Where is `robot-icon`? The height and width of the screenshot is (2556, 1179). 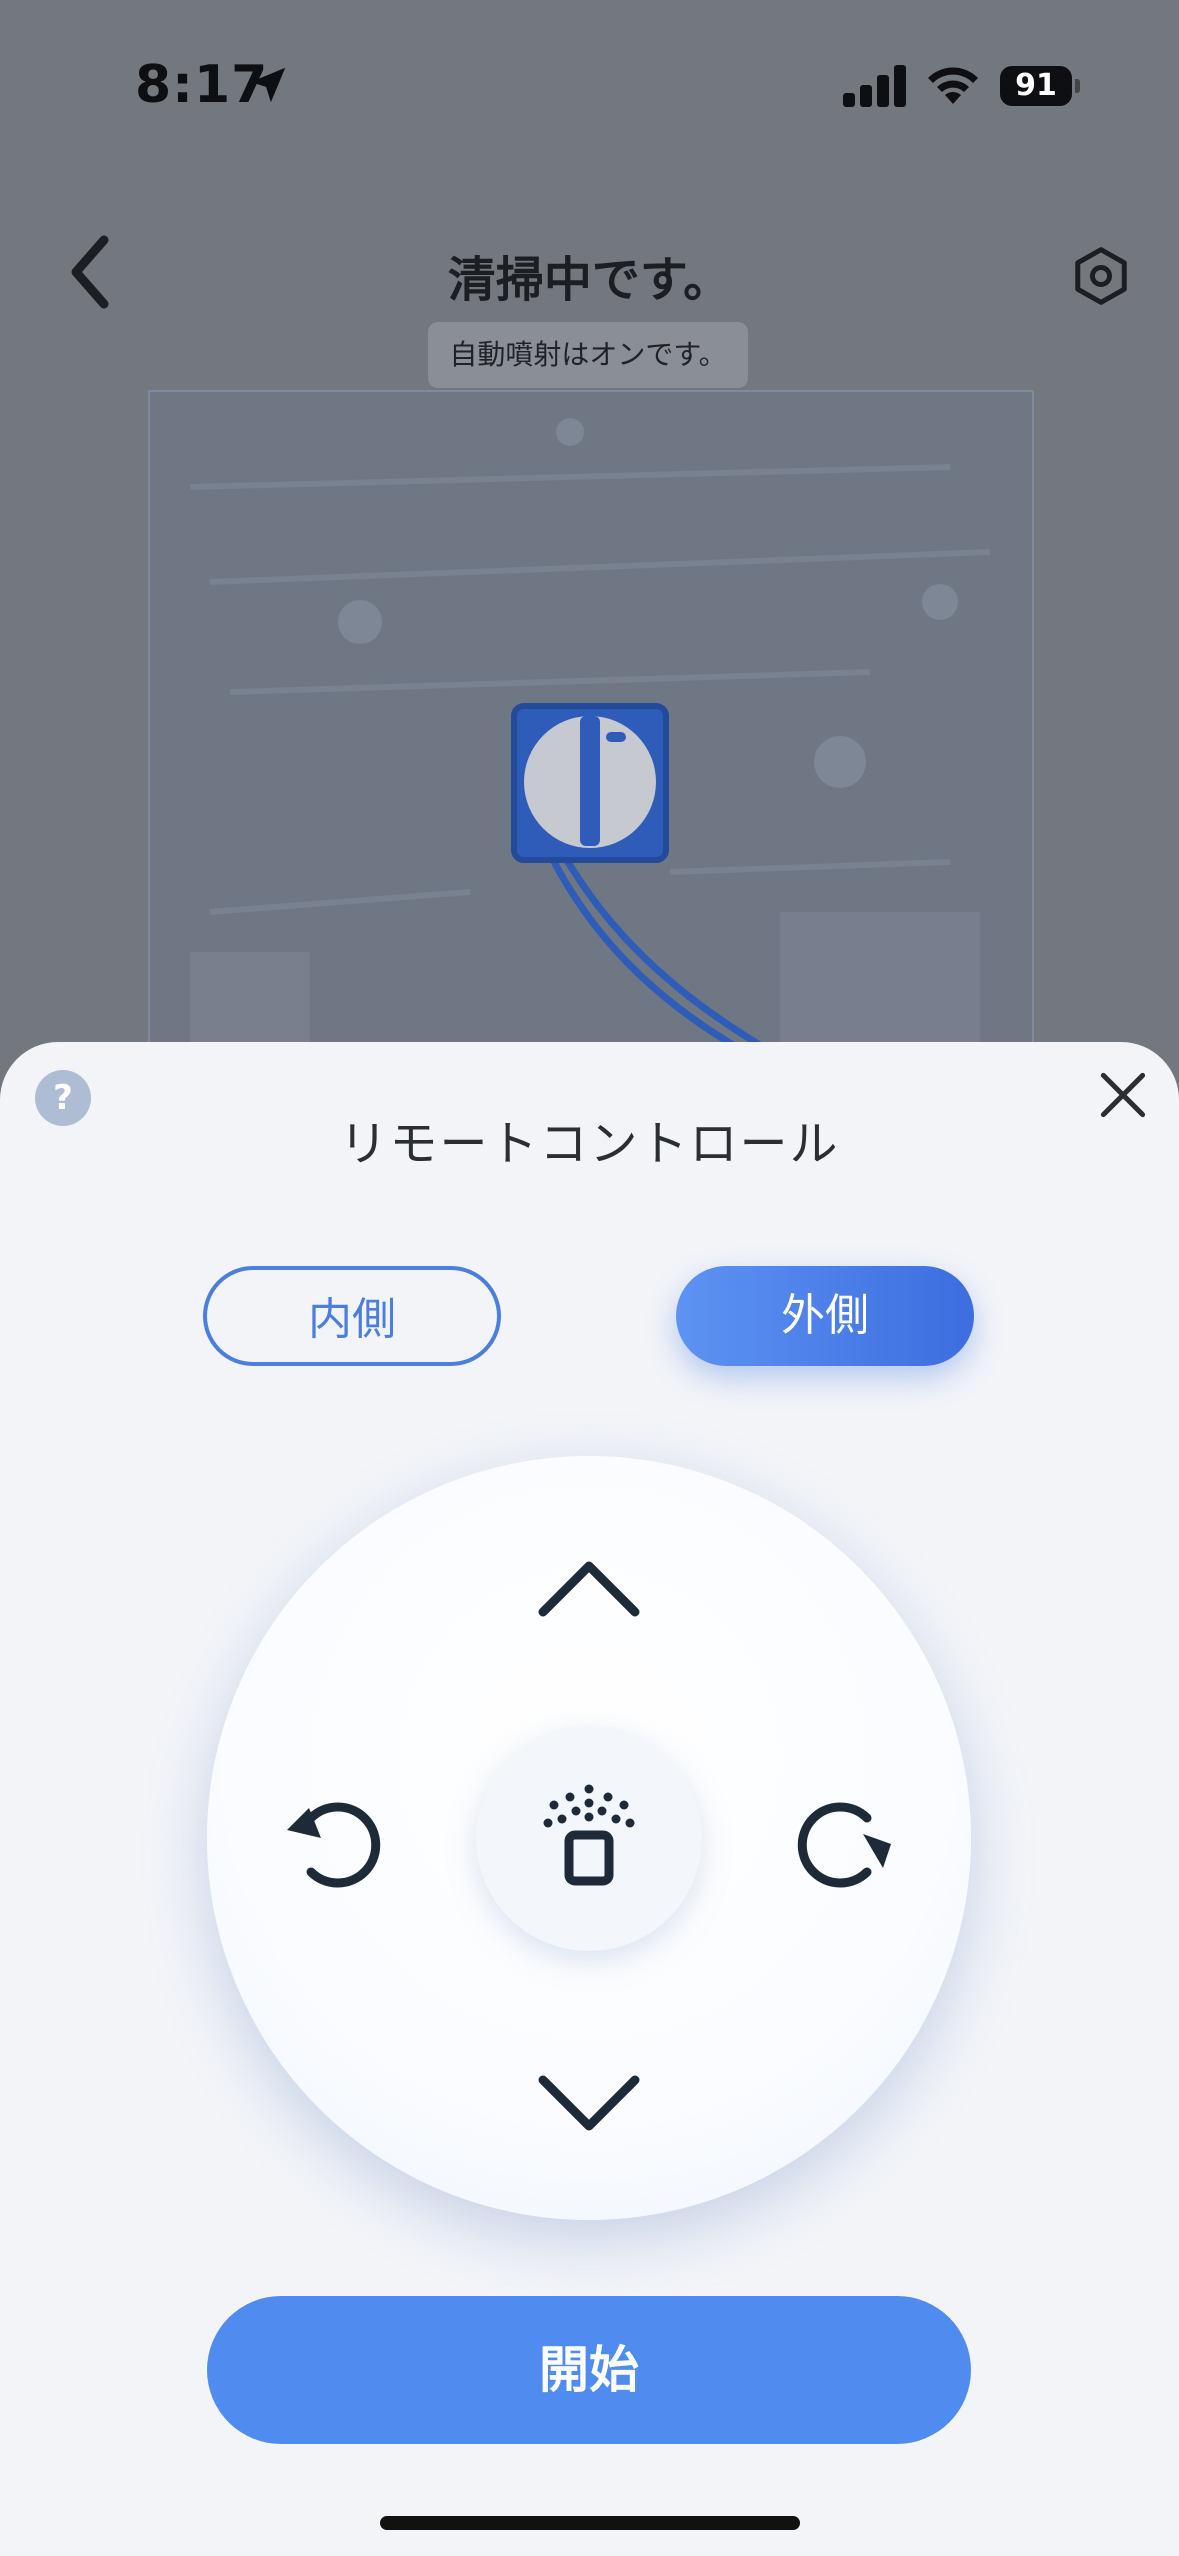 robot-icon is located at coordinates (590, 783).